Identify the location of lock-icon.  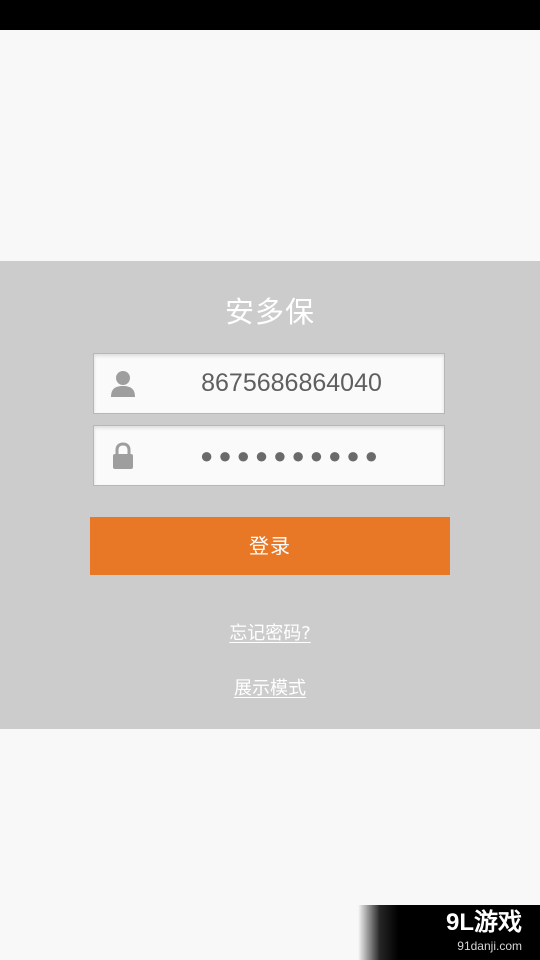
(123, 456).